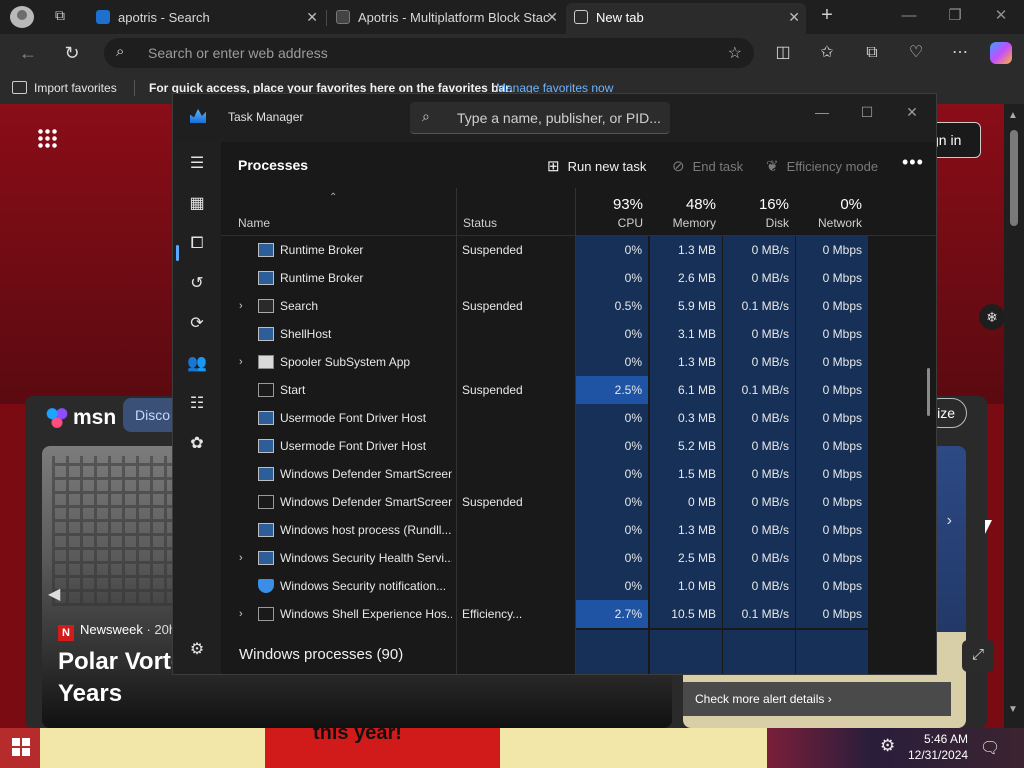 This screenshot has height=768, width=1024. Describe the element at coordinates (827, 53) in the screenshot. I see `favorites-icon: ✩` at that location.